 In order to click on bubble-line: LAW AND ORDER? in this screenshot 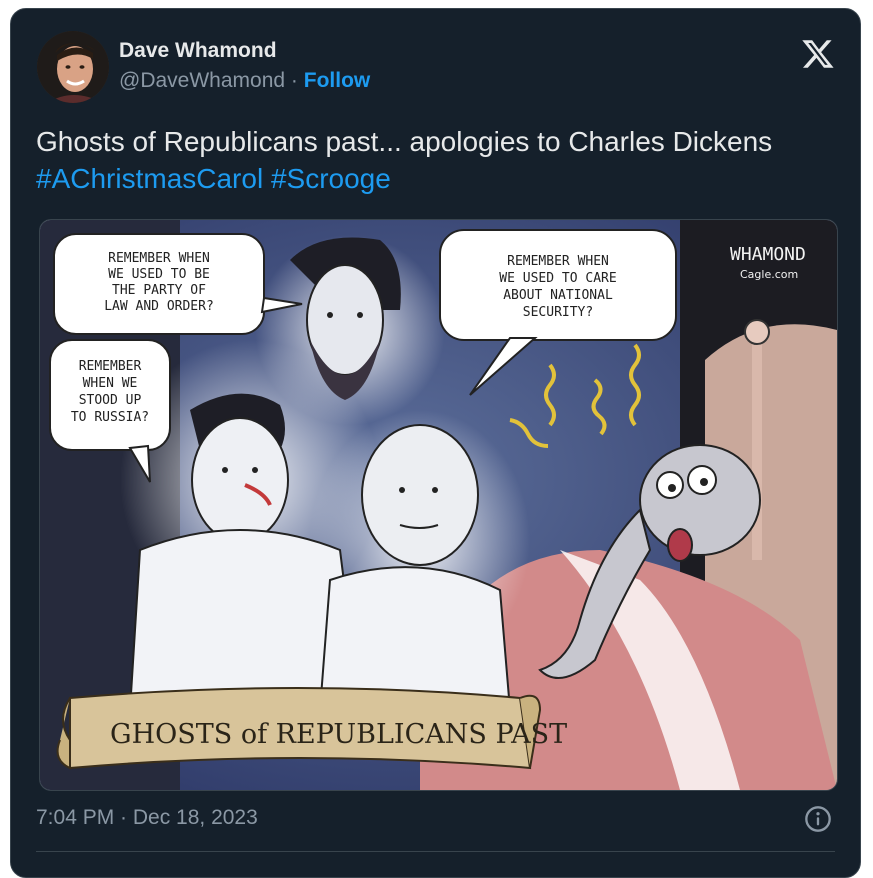, I will do `click(159, 306)`.